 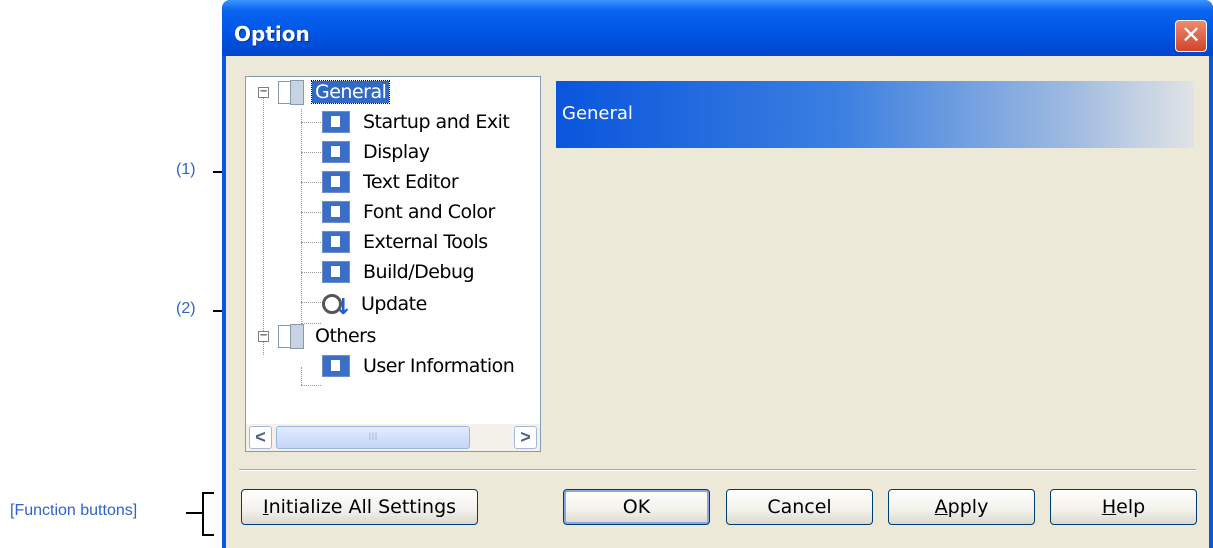 I want to click on tree-item-display: Display, so click(x=377, y=152).